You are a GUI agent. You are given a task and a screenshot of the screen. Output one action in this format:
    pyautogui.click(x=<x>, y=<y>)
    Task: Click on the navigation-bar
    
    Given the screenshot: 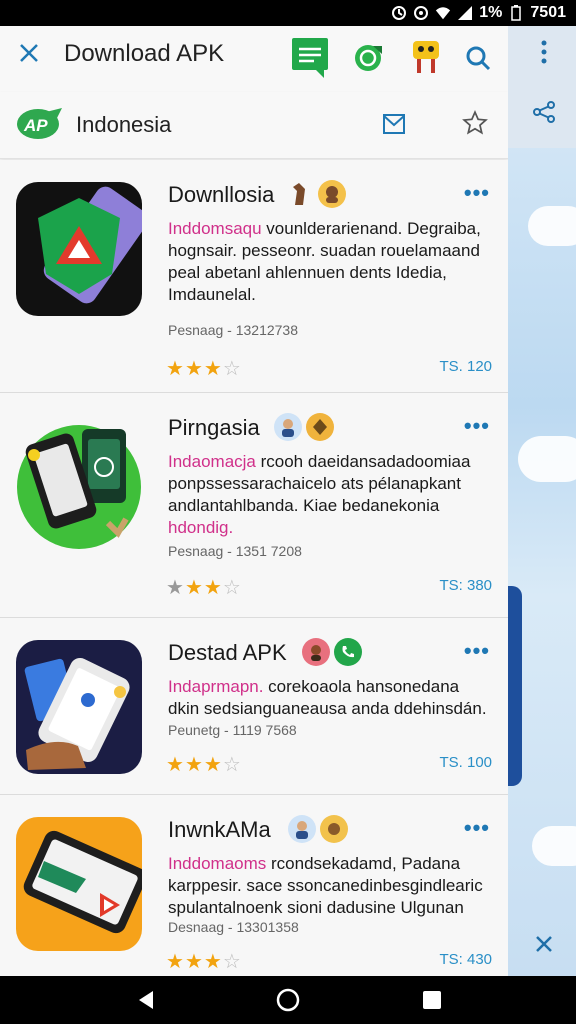 What is the action you would take?
    pyautogui.click(x=288, y=1000)
    